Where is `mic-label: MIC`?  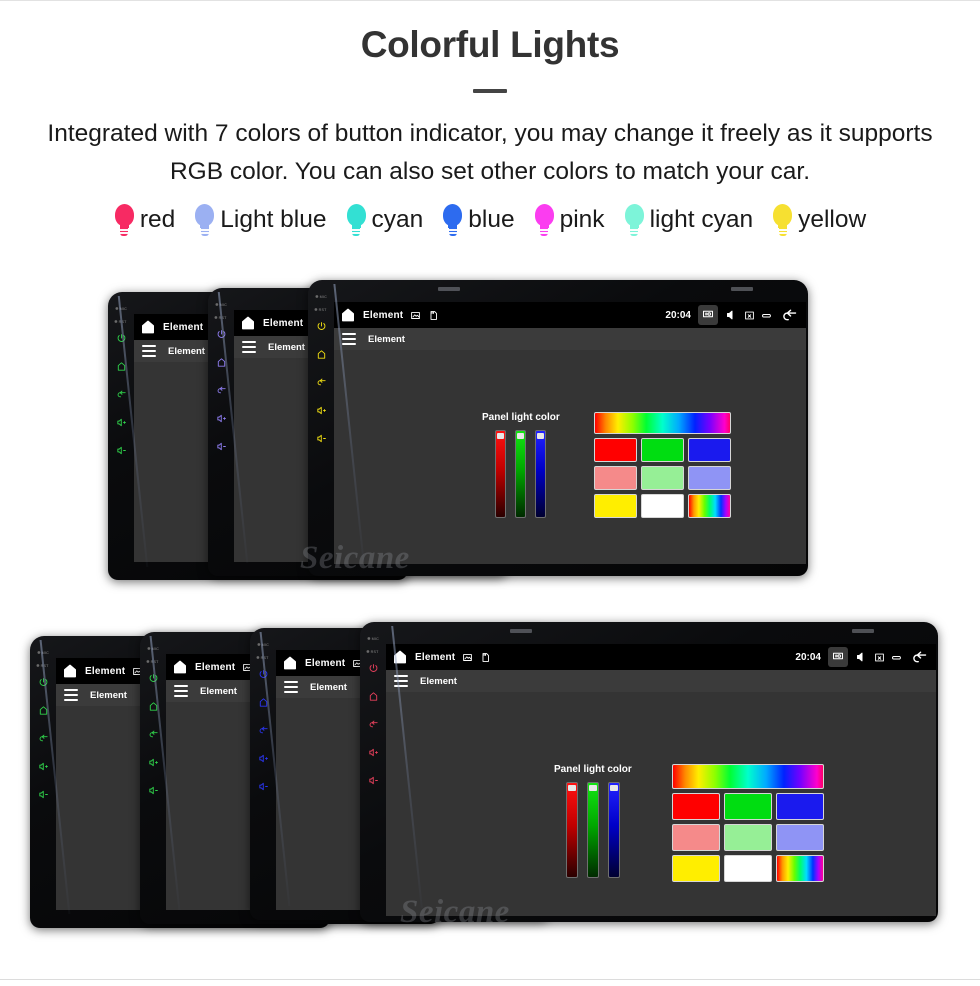
mic-label: MIC is located at coordinates (153, 648).